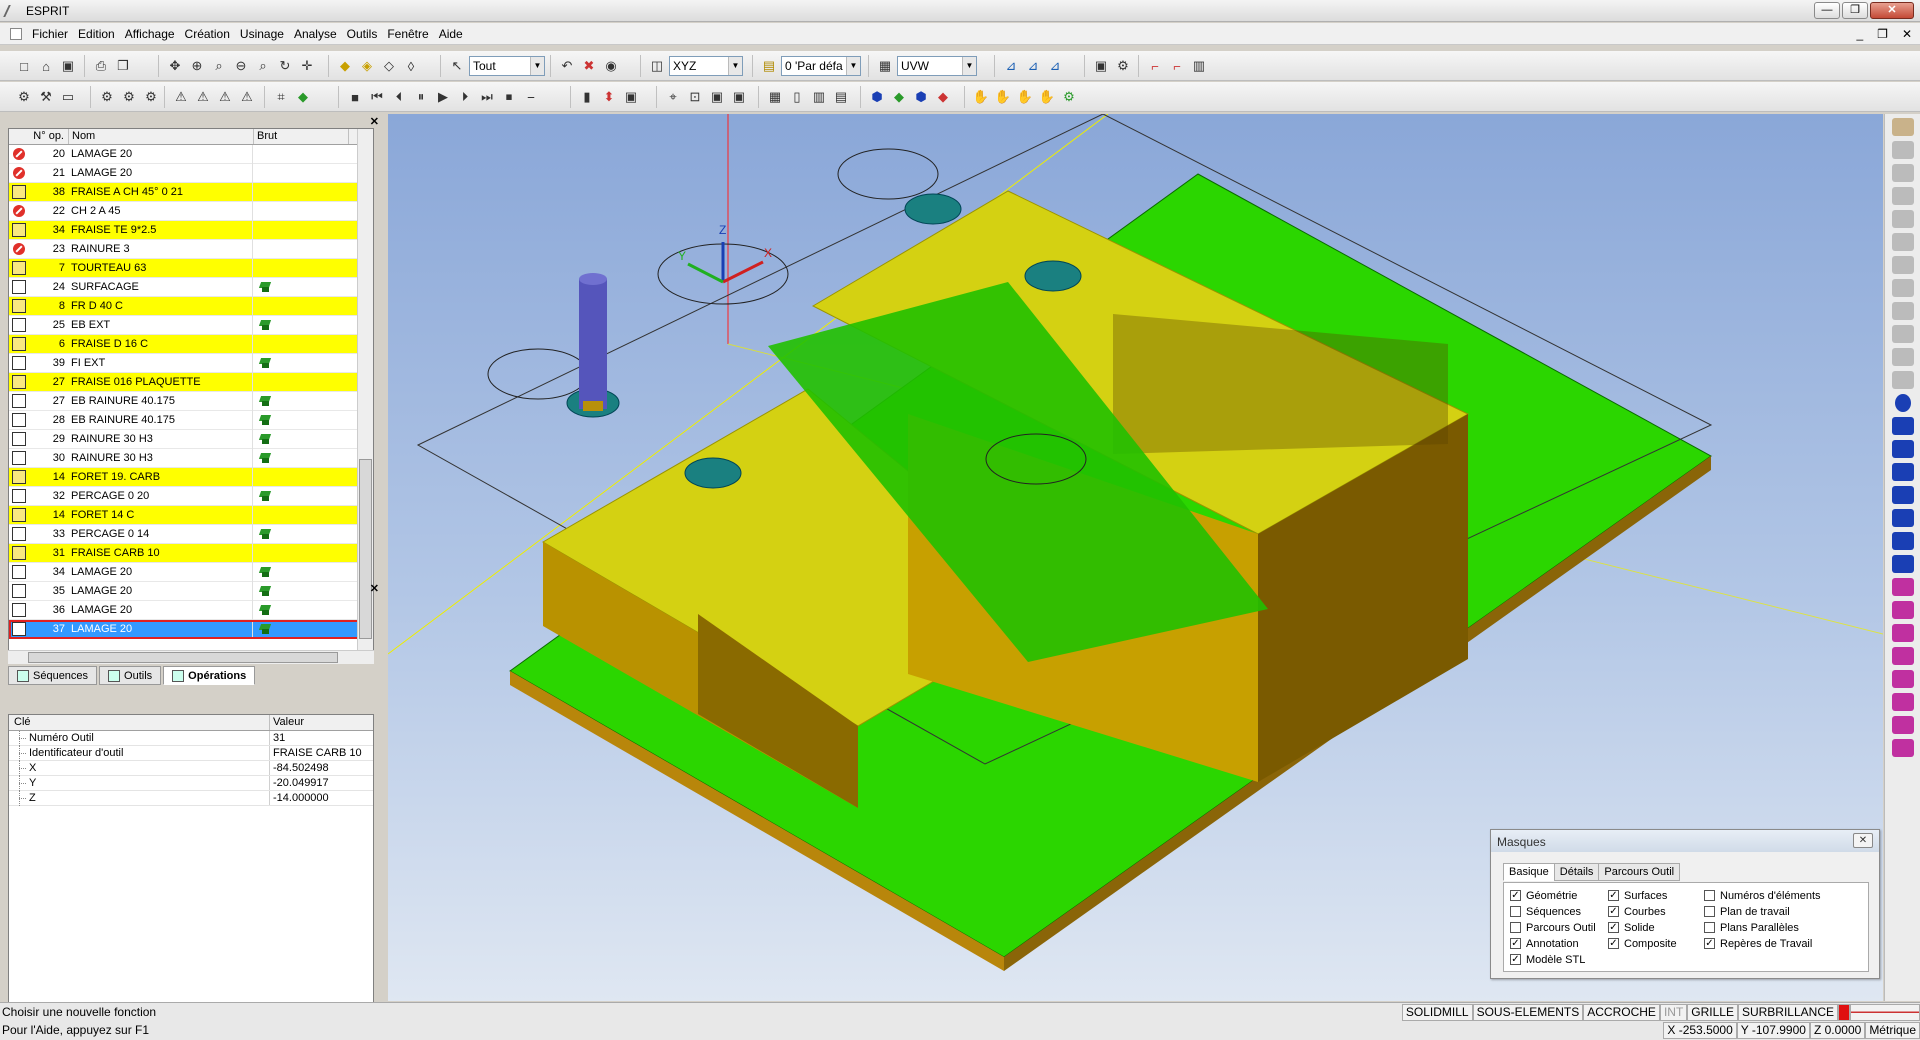 The image size is (1920, 1040). I want to click on arc-icon, so click(1902, 196).